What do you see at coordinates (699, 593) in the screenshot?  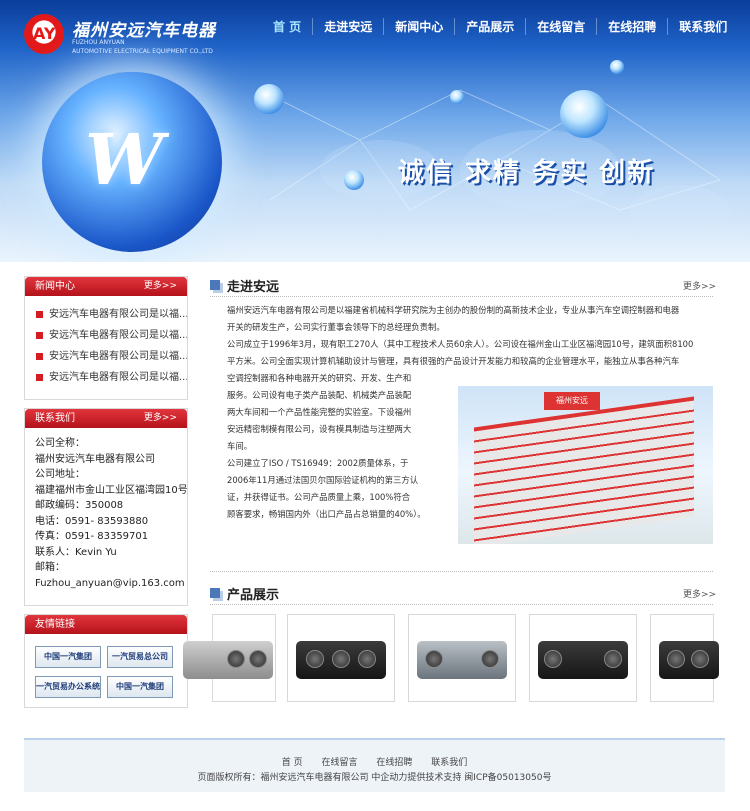 I see `products-more-link: 更多>>` at bounding box center [699, 593].